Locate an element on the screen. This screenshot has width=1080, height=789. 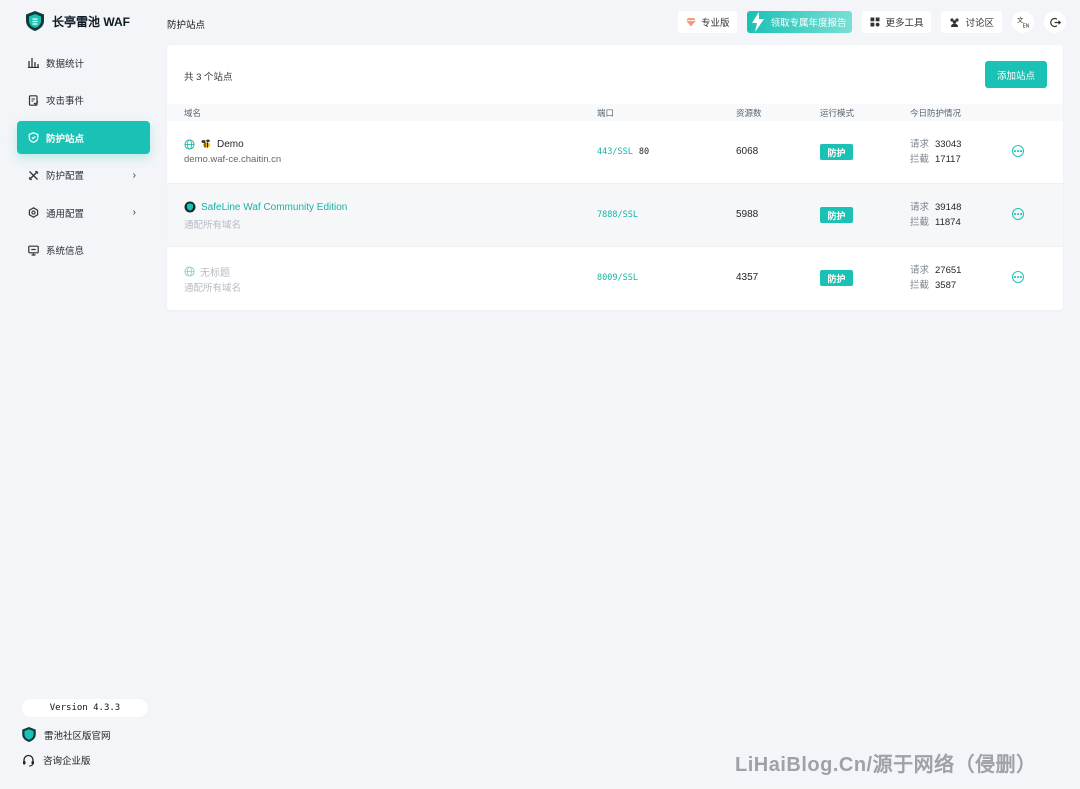
enterprise-consult-label: 咨询企业版 is located at coordinates (67, 761).